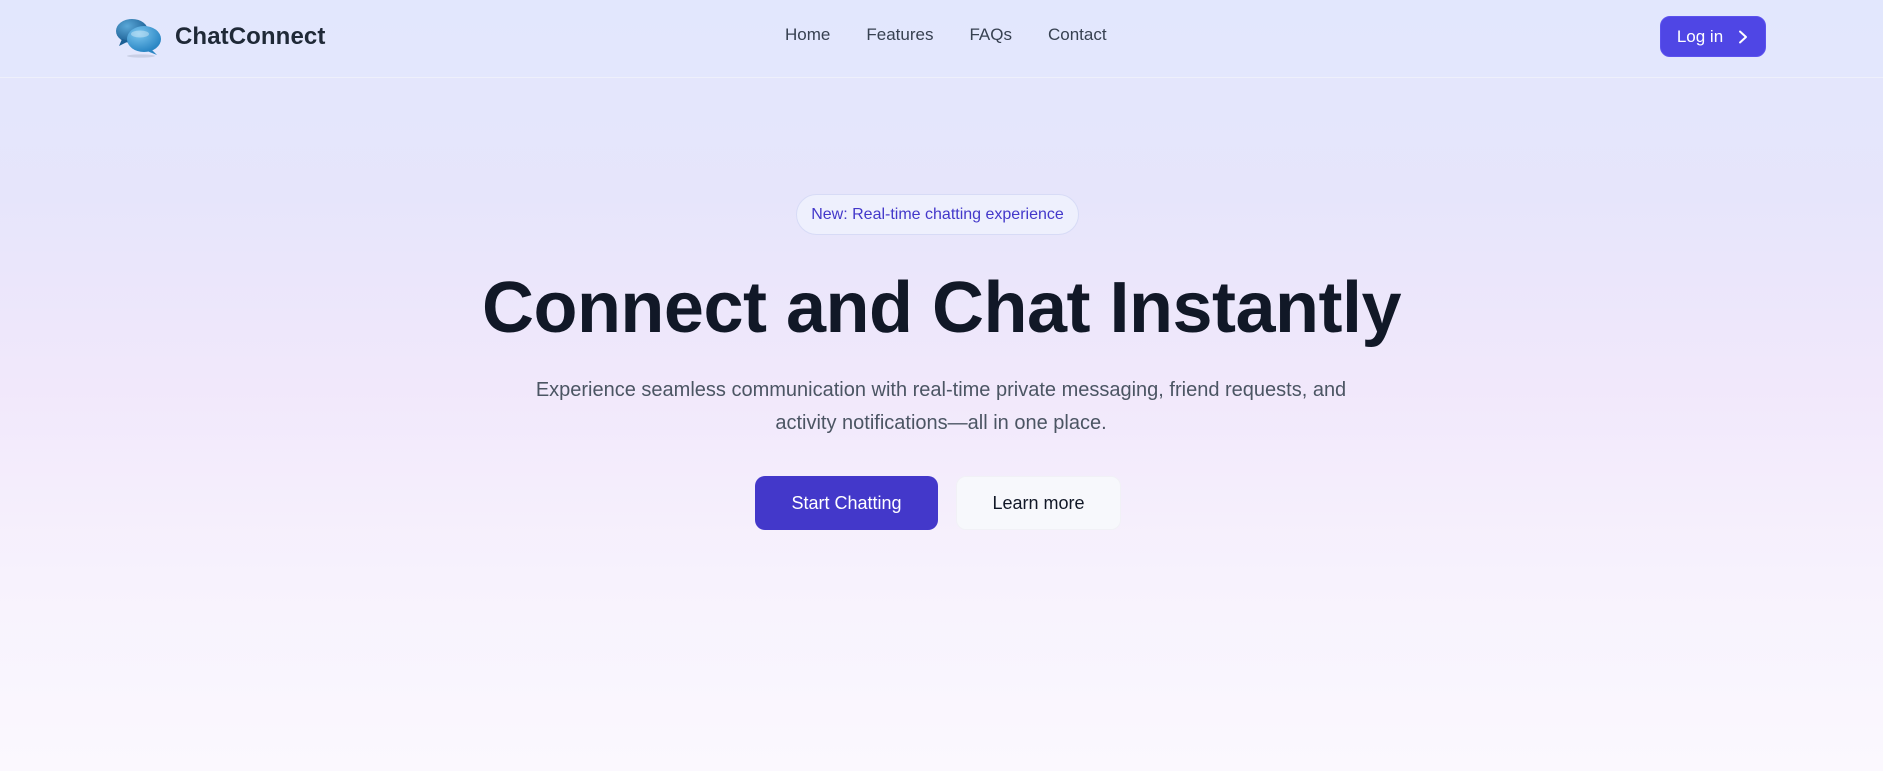 This screenshot has height=771, width=1883. Describe the element at coordinates (937, 214) in the screenshot. I see `announcement-badge: New: Real-time chatting experience` at that location.